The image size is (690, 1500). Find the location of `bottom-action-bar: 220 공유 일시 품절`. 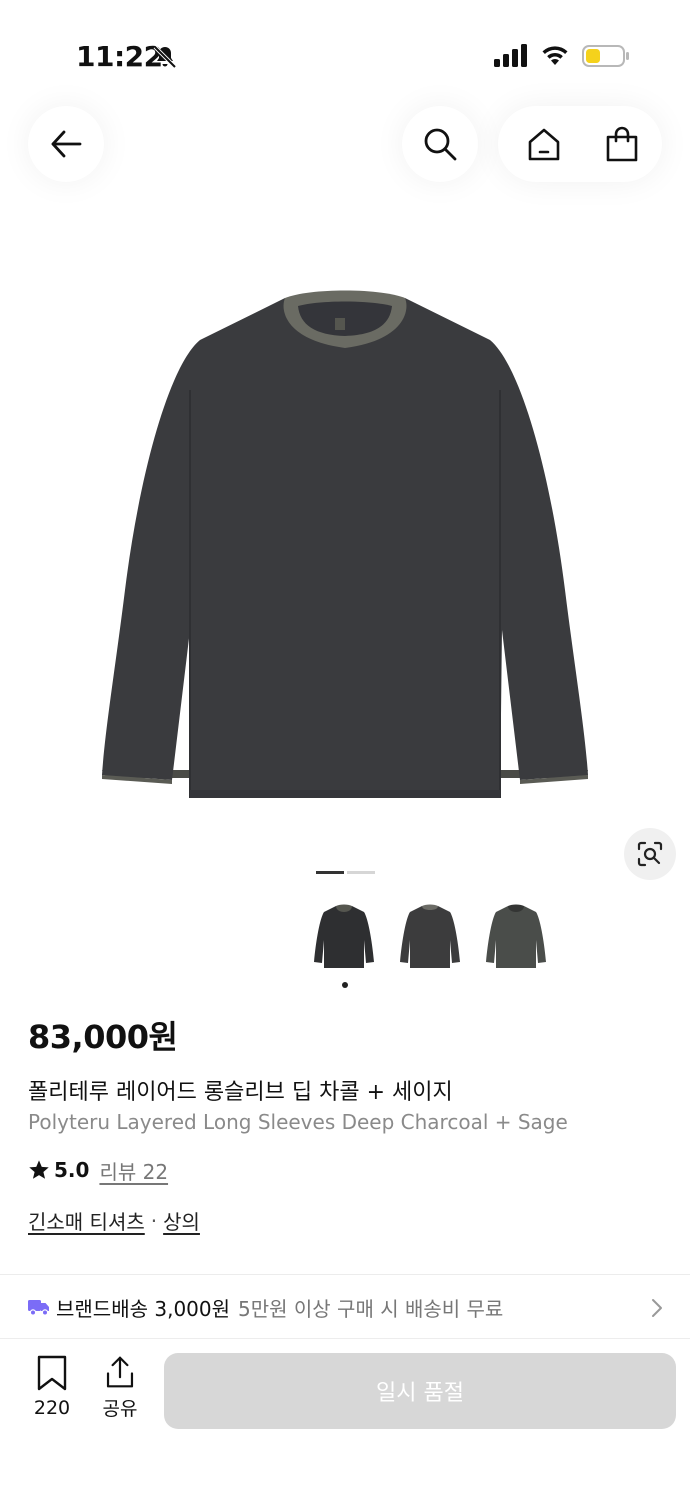

bottom-action-bar: 220 공유 일시 품절 is located at coordinates (345, 1419).